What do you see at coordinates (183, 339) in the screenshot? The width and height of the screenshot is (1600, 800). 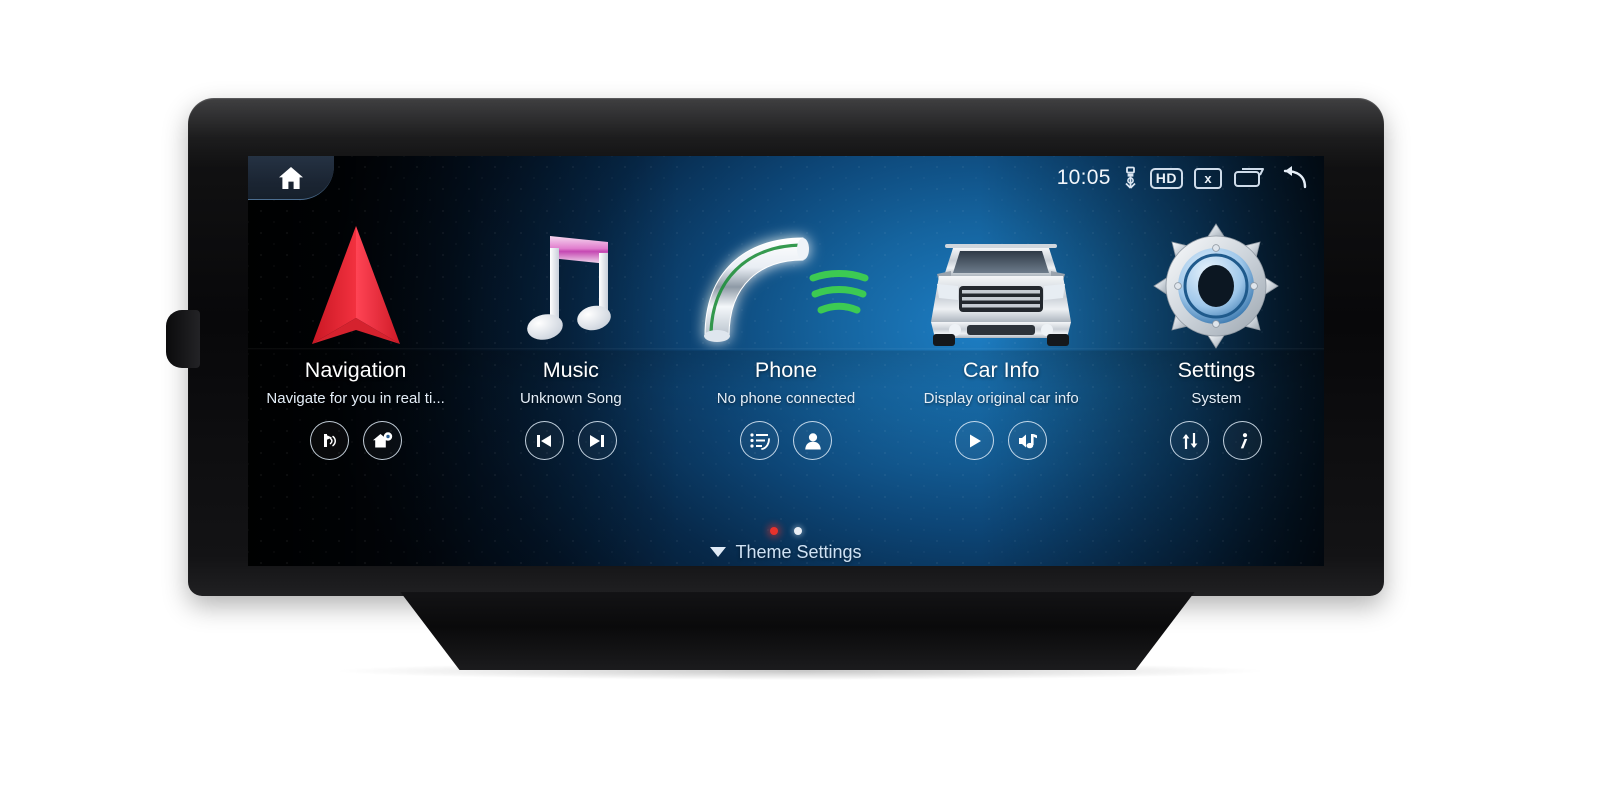 I see `left-side-knob` at bounding box center [183, 339].